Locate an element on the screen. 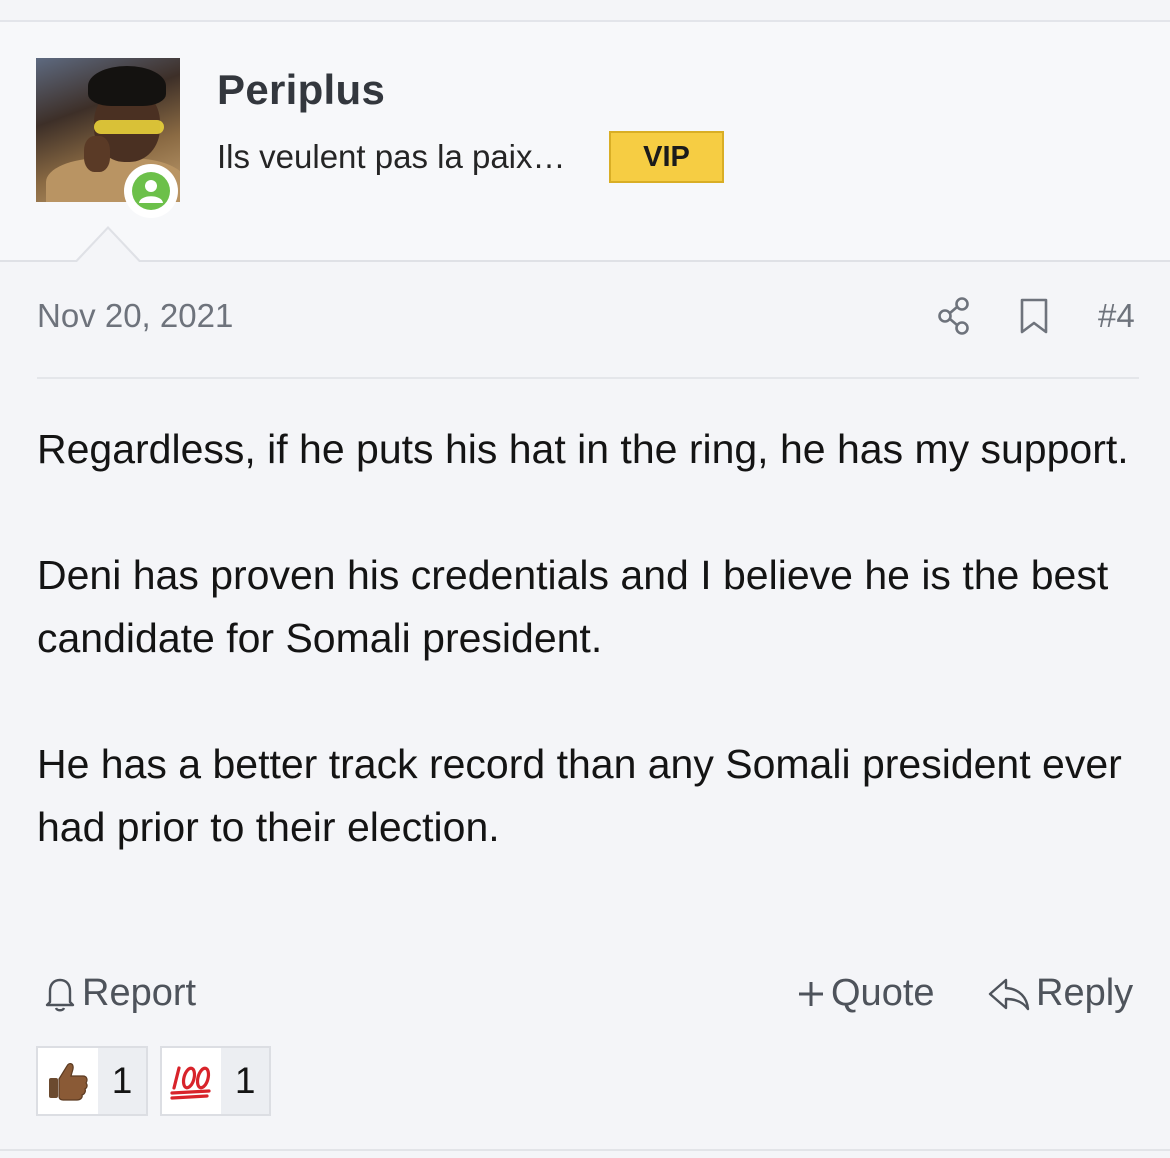 This screenshot has width=1170, height=1158. vip-badge: VIP is located at coordinates (666, 157).